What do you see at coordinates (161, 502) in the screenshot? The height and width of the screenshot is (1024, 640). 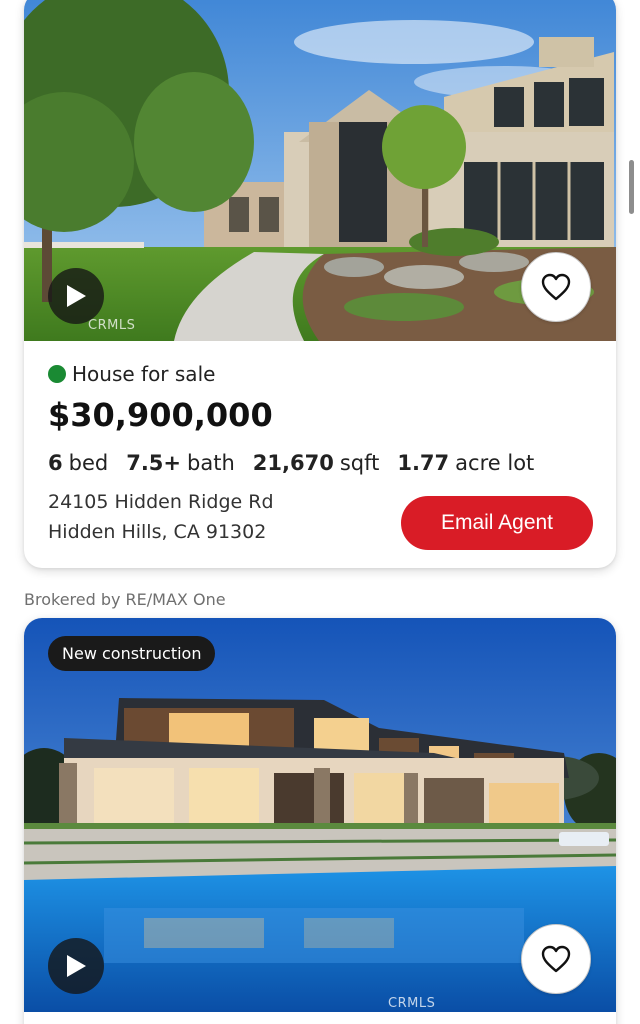 I see `address-street: 24105 Hidden Ridge Rd` at bounding box center [161, 502].